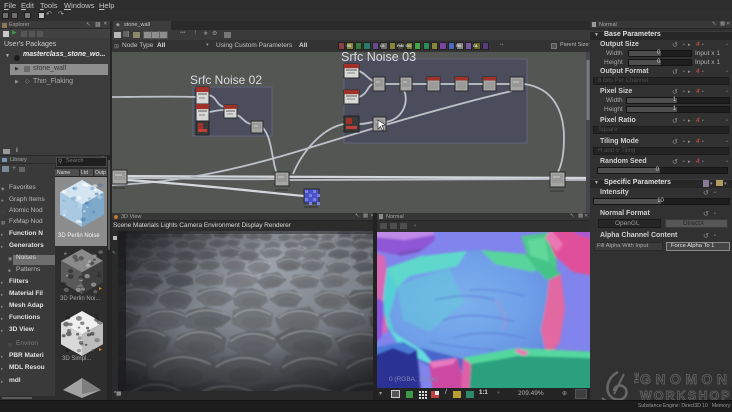 The width and height of the screenshot is (732, 412). What do you see at coordinates (226, 80) in the screenshot?
I see `svg-text: Srfc Noise 02` at bounding box center [226, 80].